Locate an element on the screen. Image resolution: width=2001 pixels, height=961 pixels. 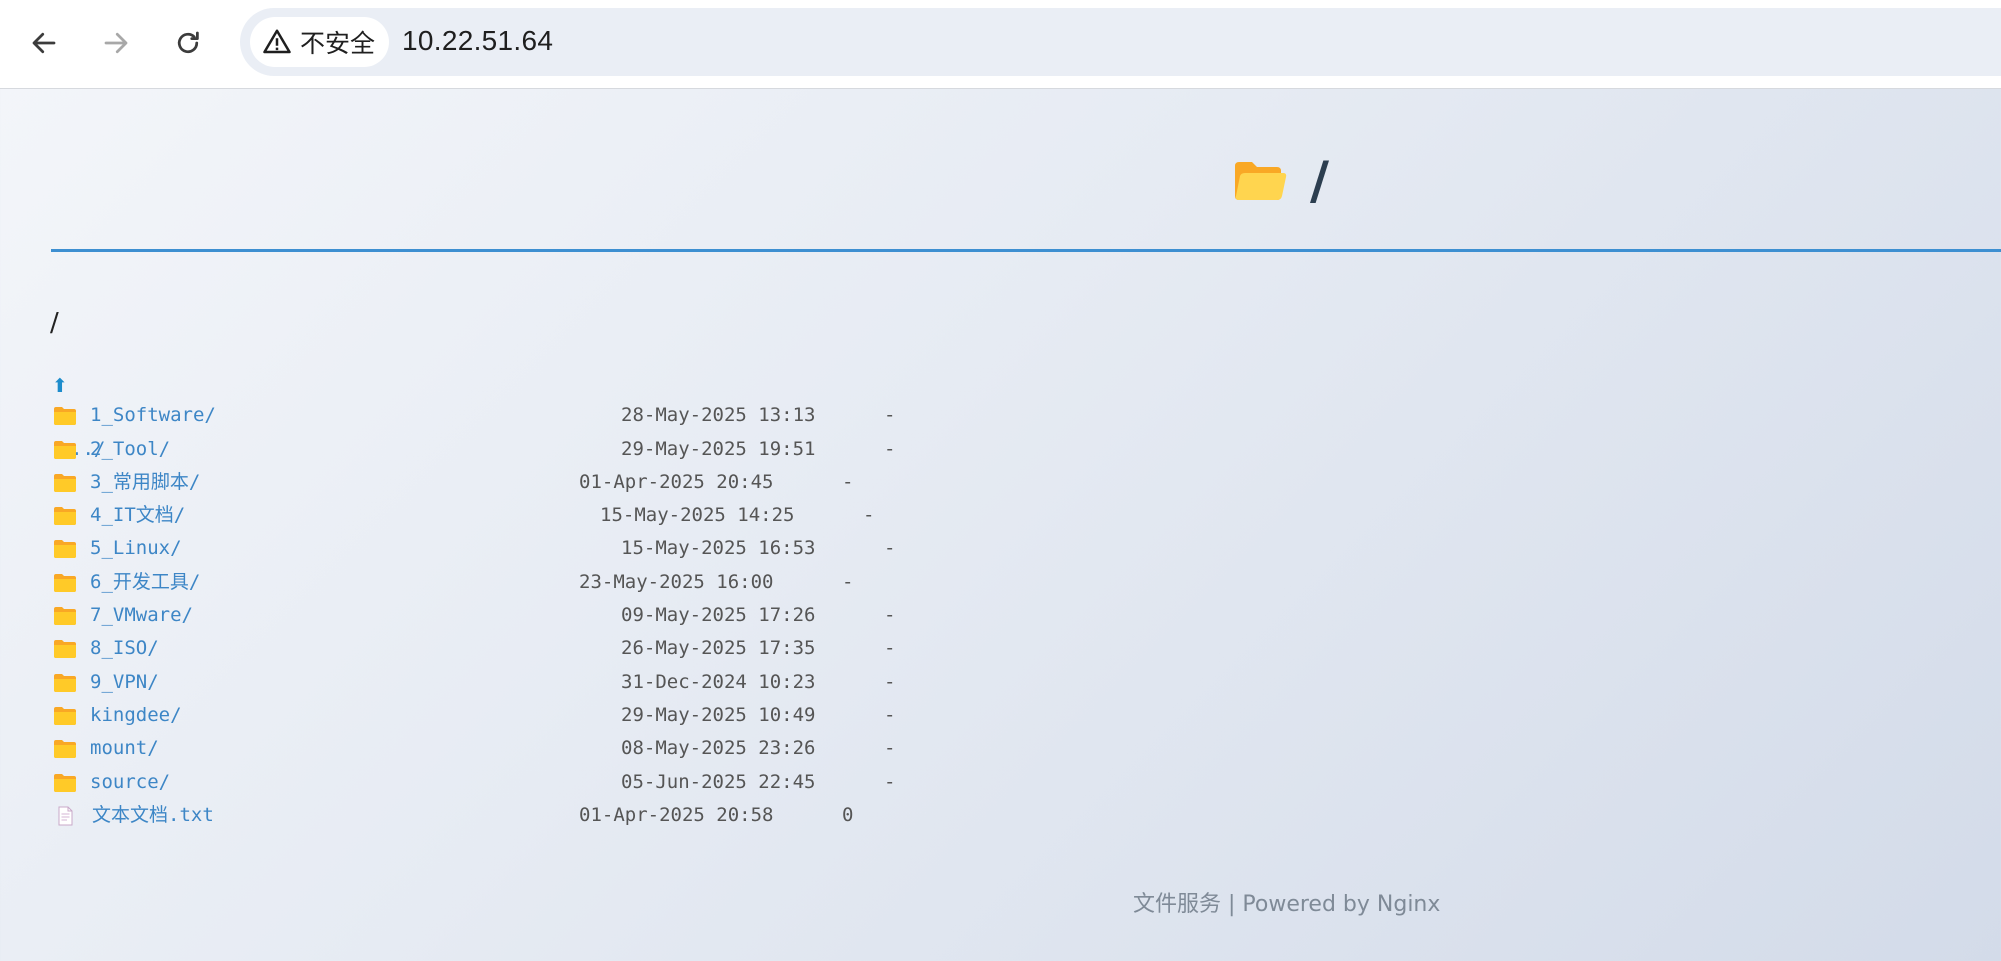
folder-row: 9_VPN/31-Dec-2024 10:23 - is located at coordinates (550, 682).